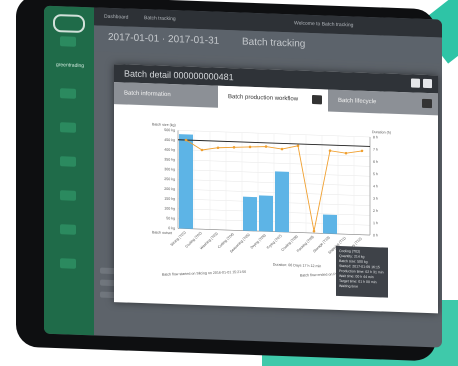 The height and width of the screenshot is (366, 458). I want to click on y-tick-right: 8 h, so click(375, 137).